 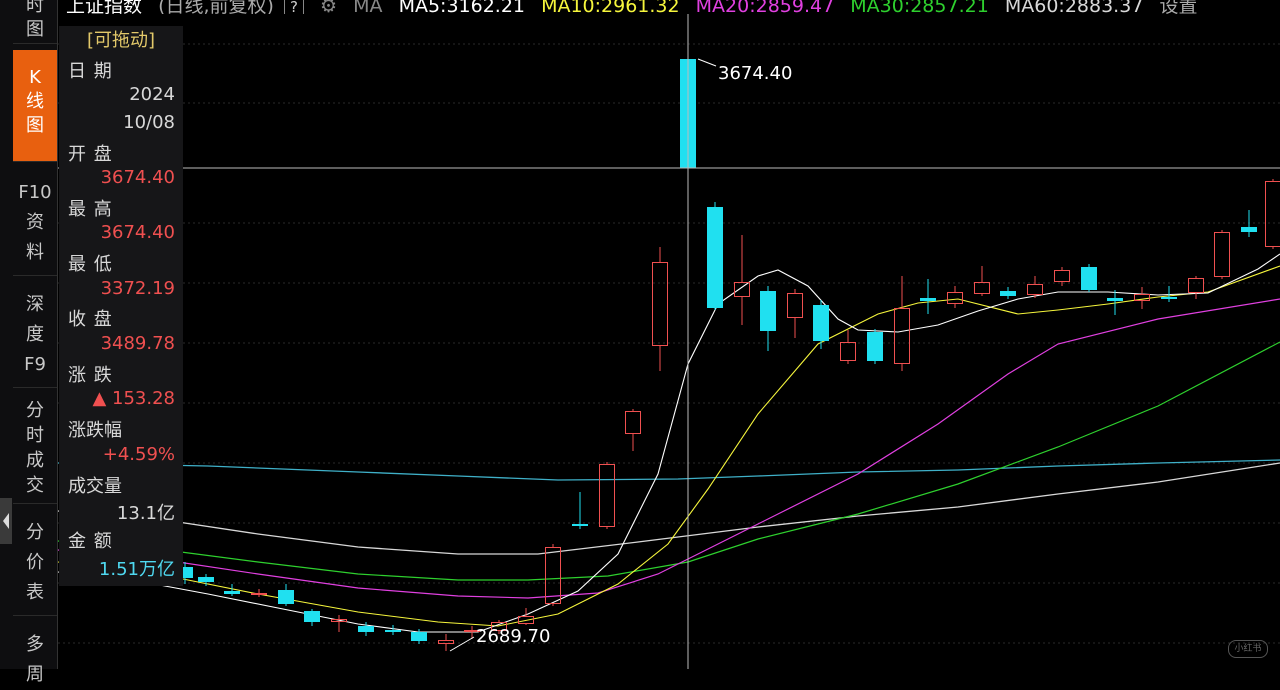 I want to click on tab-label: 价, so click(x=35, y=563).